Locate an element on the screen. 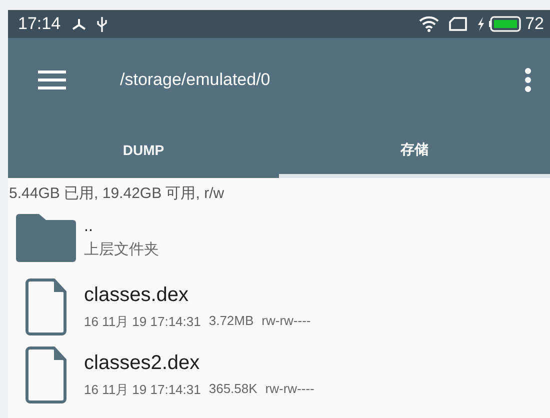 Image resolution: width=550 pixels, height=418 pixels. file-name: classes2.dex is located at coordinates (142, 363).